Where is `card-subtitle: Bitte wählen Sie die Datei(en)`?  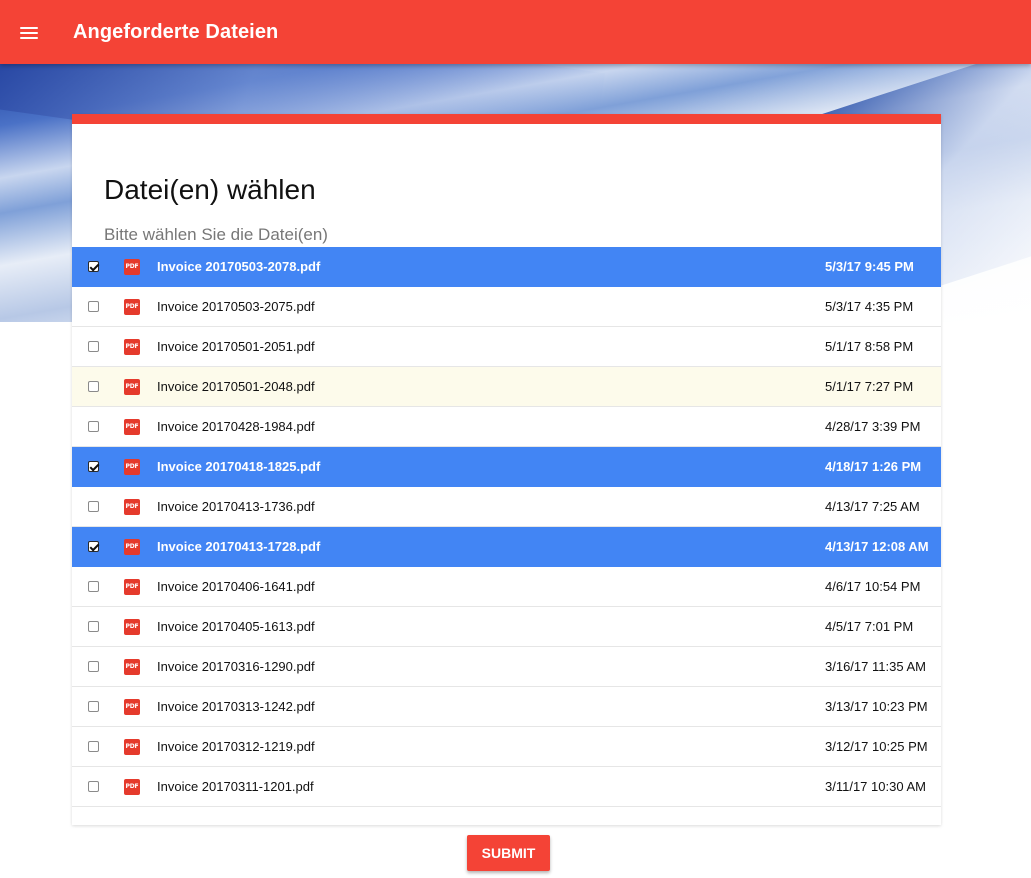 card-subtitle: Bitte wählen Sie die Datei(en) is located at coordinates (216, 234).